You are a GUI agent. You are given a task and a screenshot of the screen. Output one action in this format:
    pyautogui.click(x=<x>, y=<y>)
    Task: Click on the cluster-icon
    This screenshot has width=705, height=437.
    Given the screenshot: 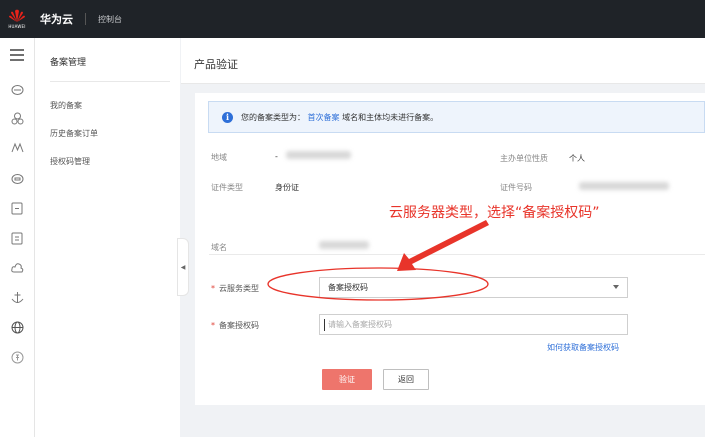 What is the action you would take?
    pyautogui.click(x=17, y=118)
    